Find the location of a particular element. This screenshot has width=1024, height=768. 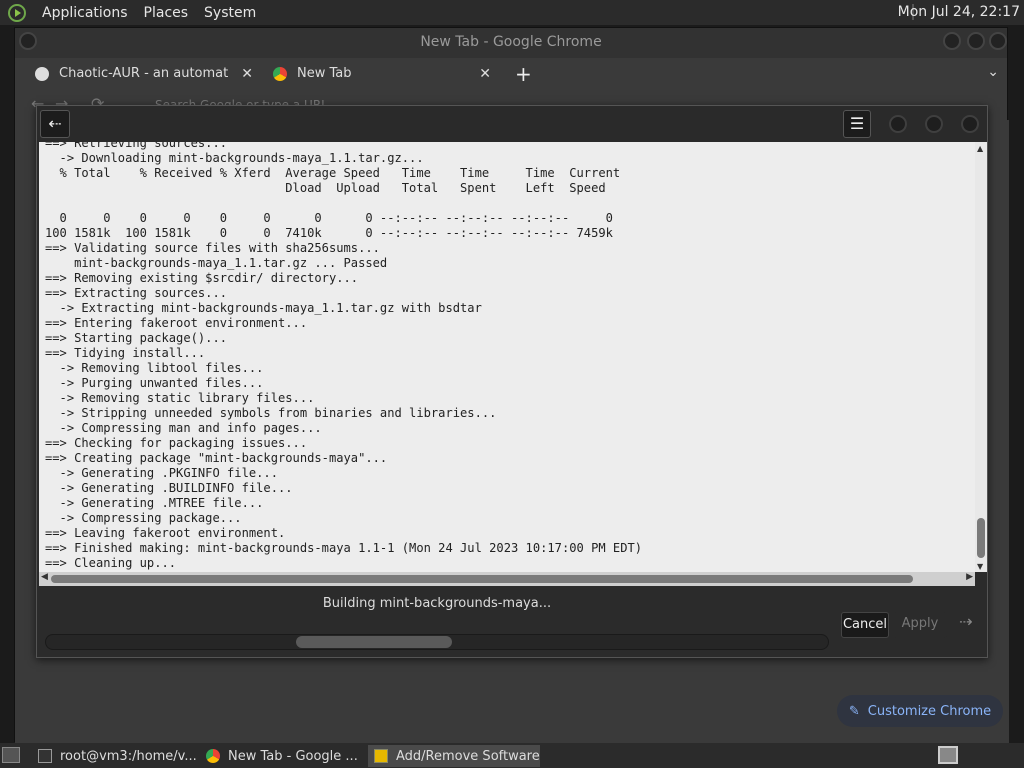

menu-applications: Applications is located at coordinates (85, 13).